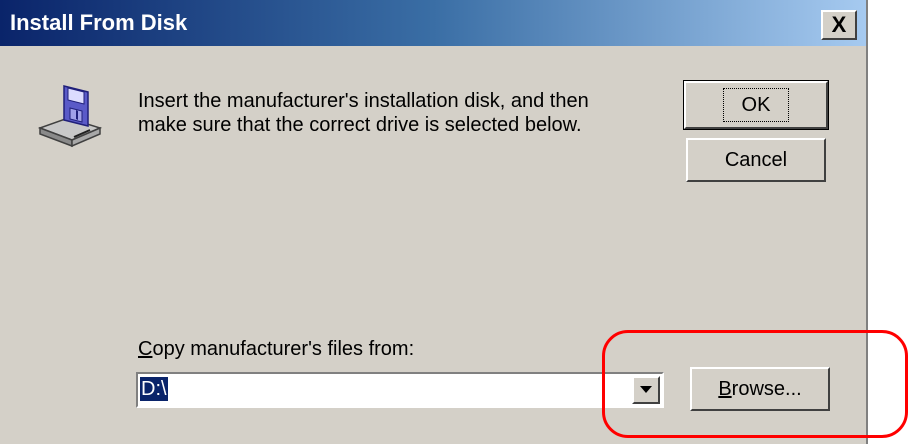 This screenshot has width=910, height=444. What do you see at coordinates (145, 349) in the screenshot?
I see `copy-from-label-accelerator: C` at bounding box center [145, 349].